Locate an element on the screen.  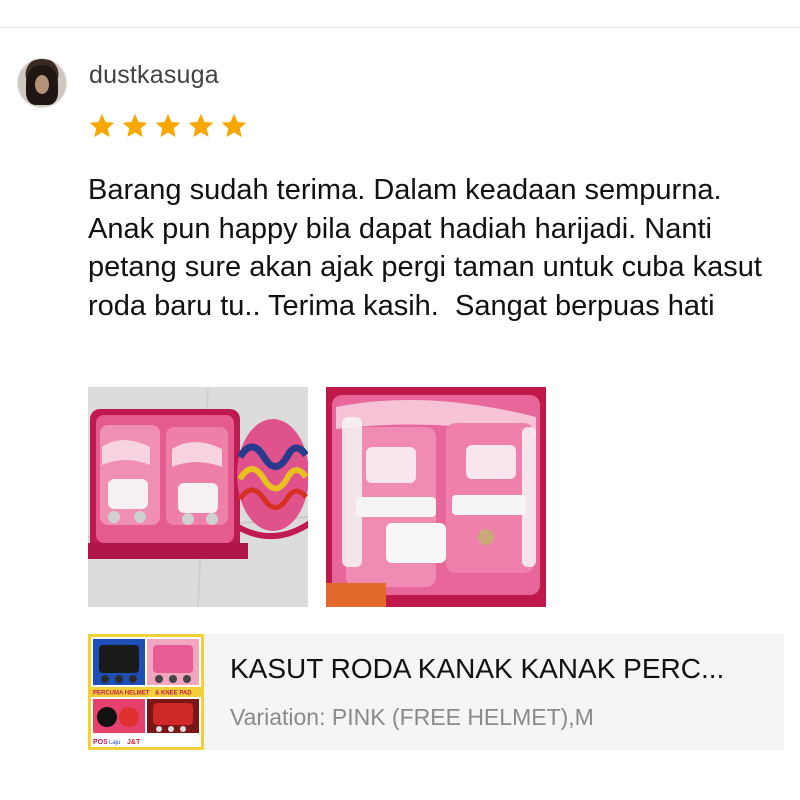
product-thumbnail-collage: PERCUMA HELMET & KNEE PAD POS Laju J&T is located at coordinates (146, 692).